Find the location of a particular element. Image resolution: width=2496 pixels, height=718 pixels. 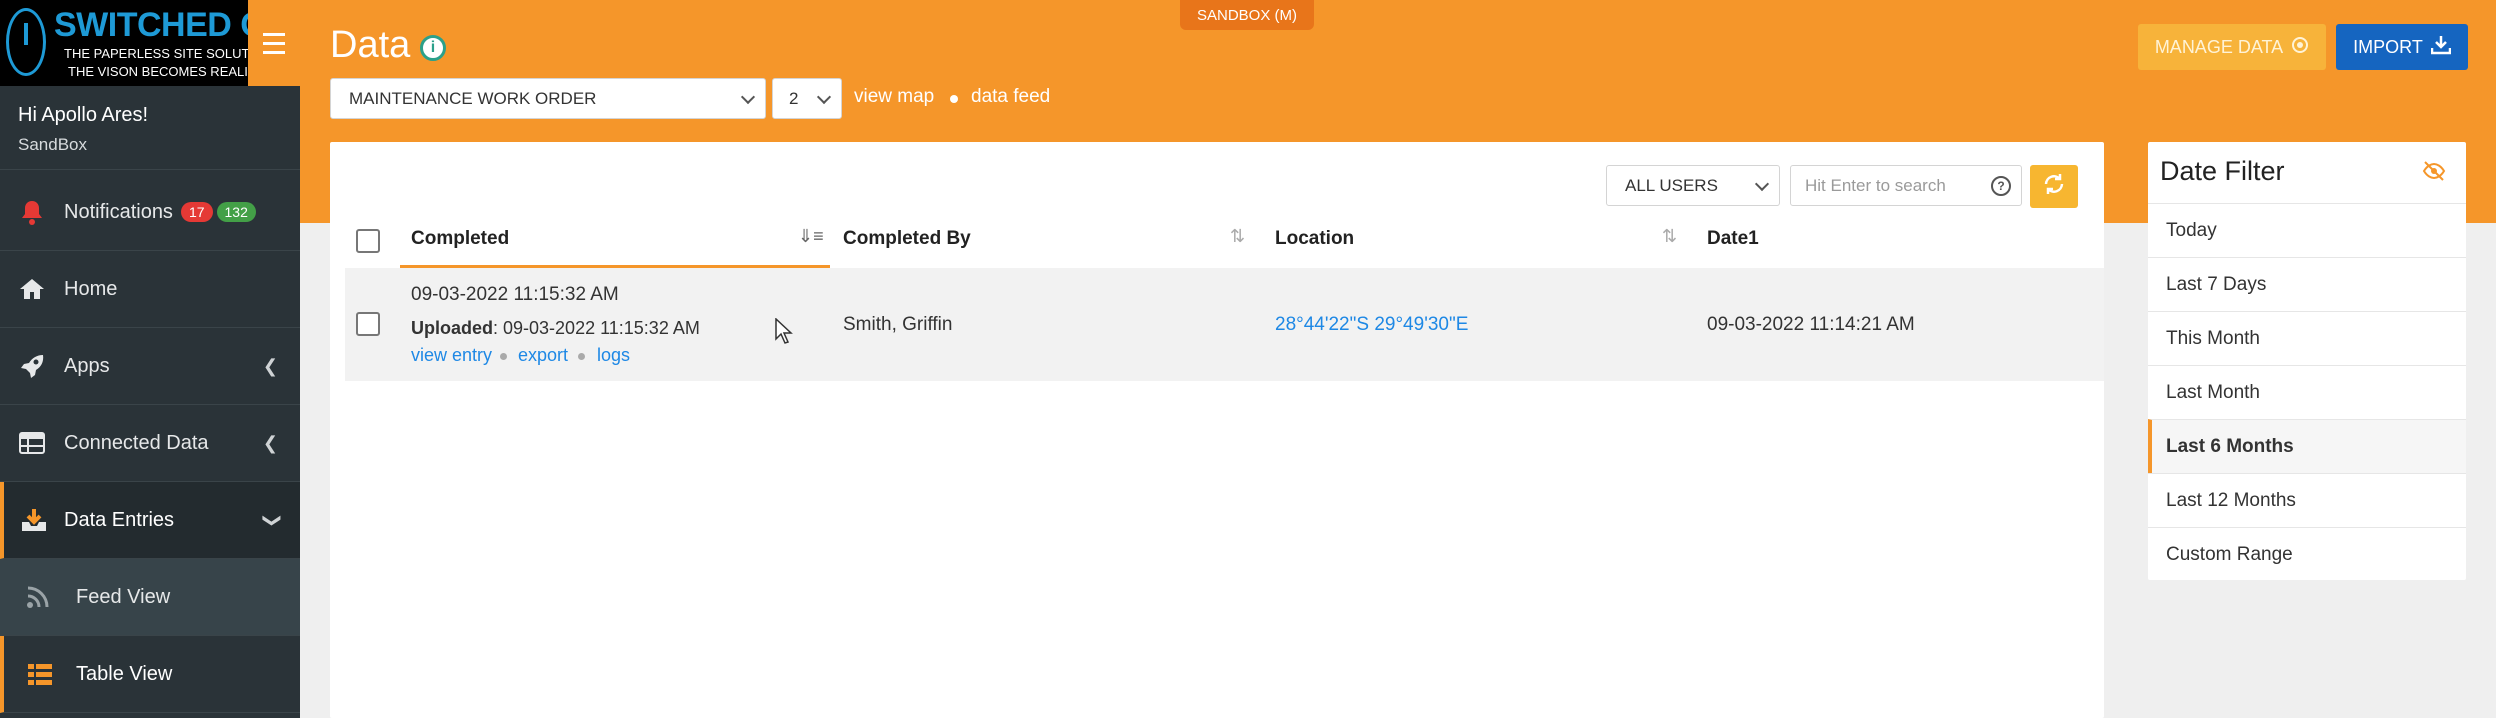

mouse-cursor-icon is located at coordinates (784, 333).